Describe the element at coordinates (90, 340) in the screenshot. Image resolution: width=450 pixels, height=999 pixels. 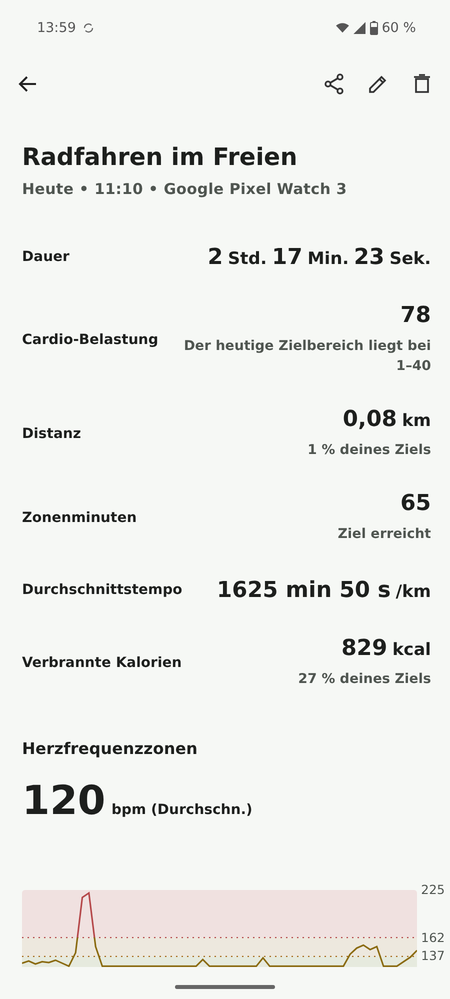
I see `metric-label: Cardio-Belastung` at that location.